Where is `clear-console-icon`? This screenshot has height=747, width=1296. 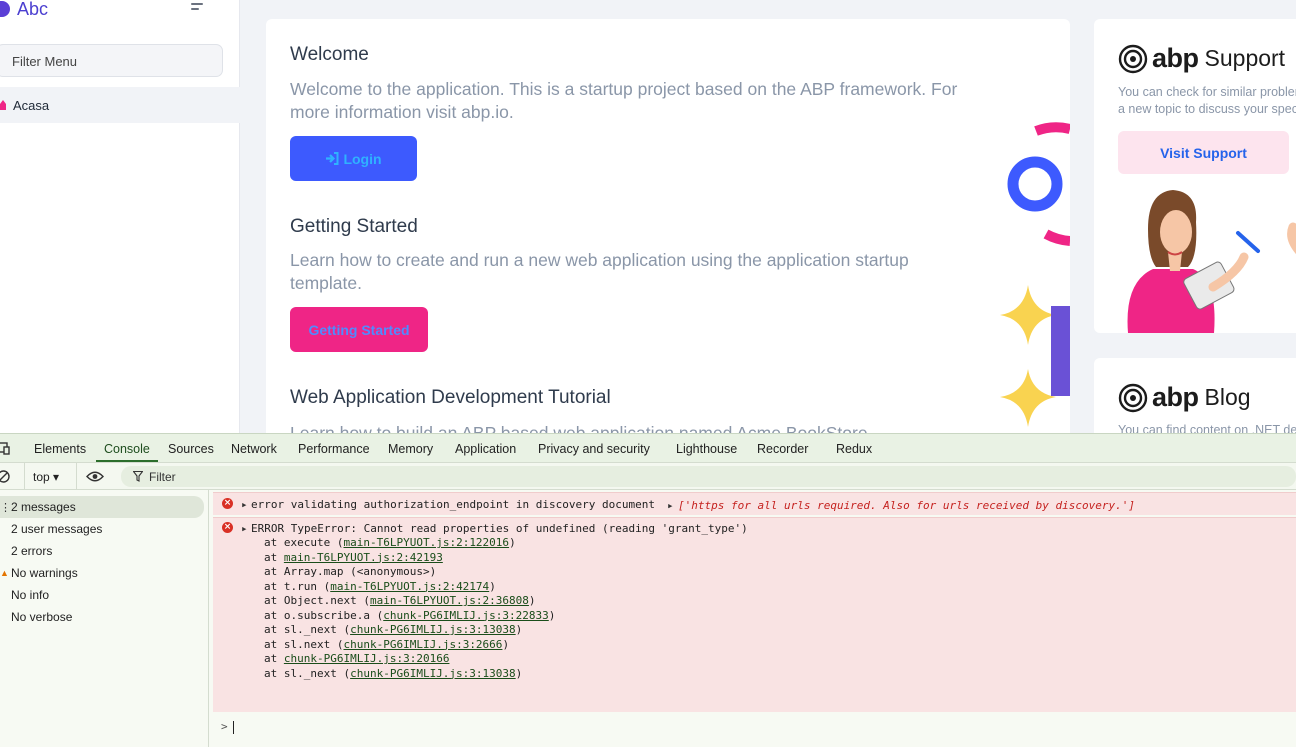 clear-console-icon is located at coordinates (5, 476).